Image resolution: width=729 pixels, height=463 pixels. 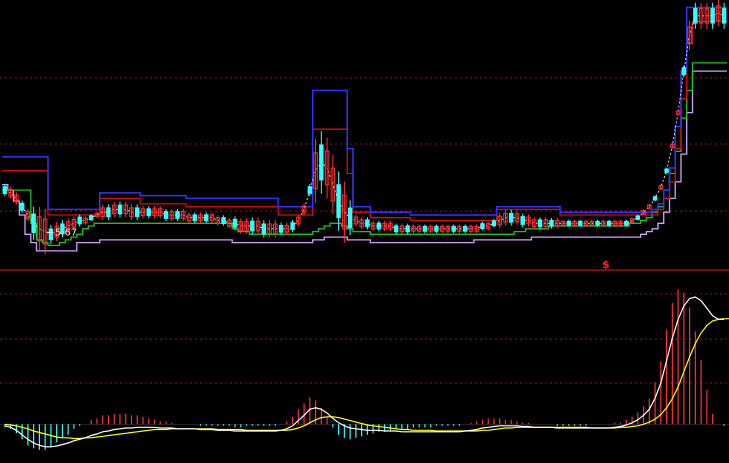 What do you see at coordinates (66, 232) in the screenshot?
I see `price-annotation-0: 5.67` at bounding box center [66, 232].